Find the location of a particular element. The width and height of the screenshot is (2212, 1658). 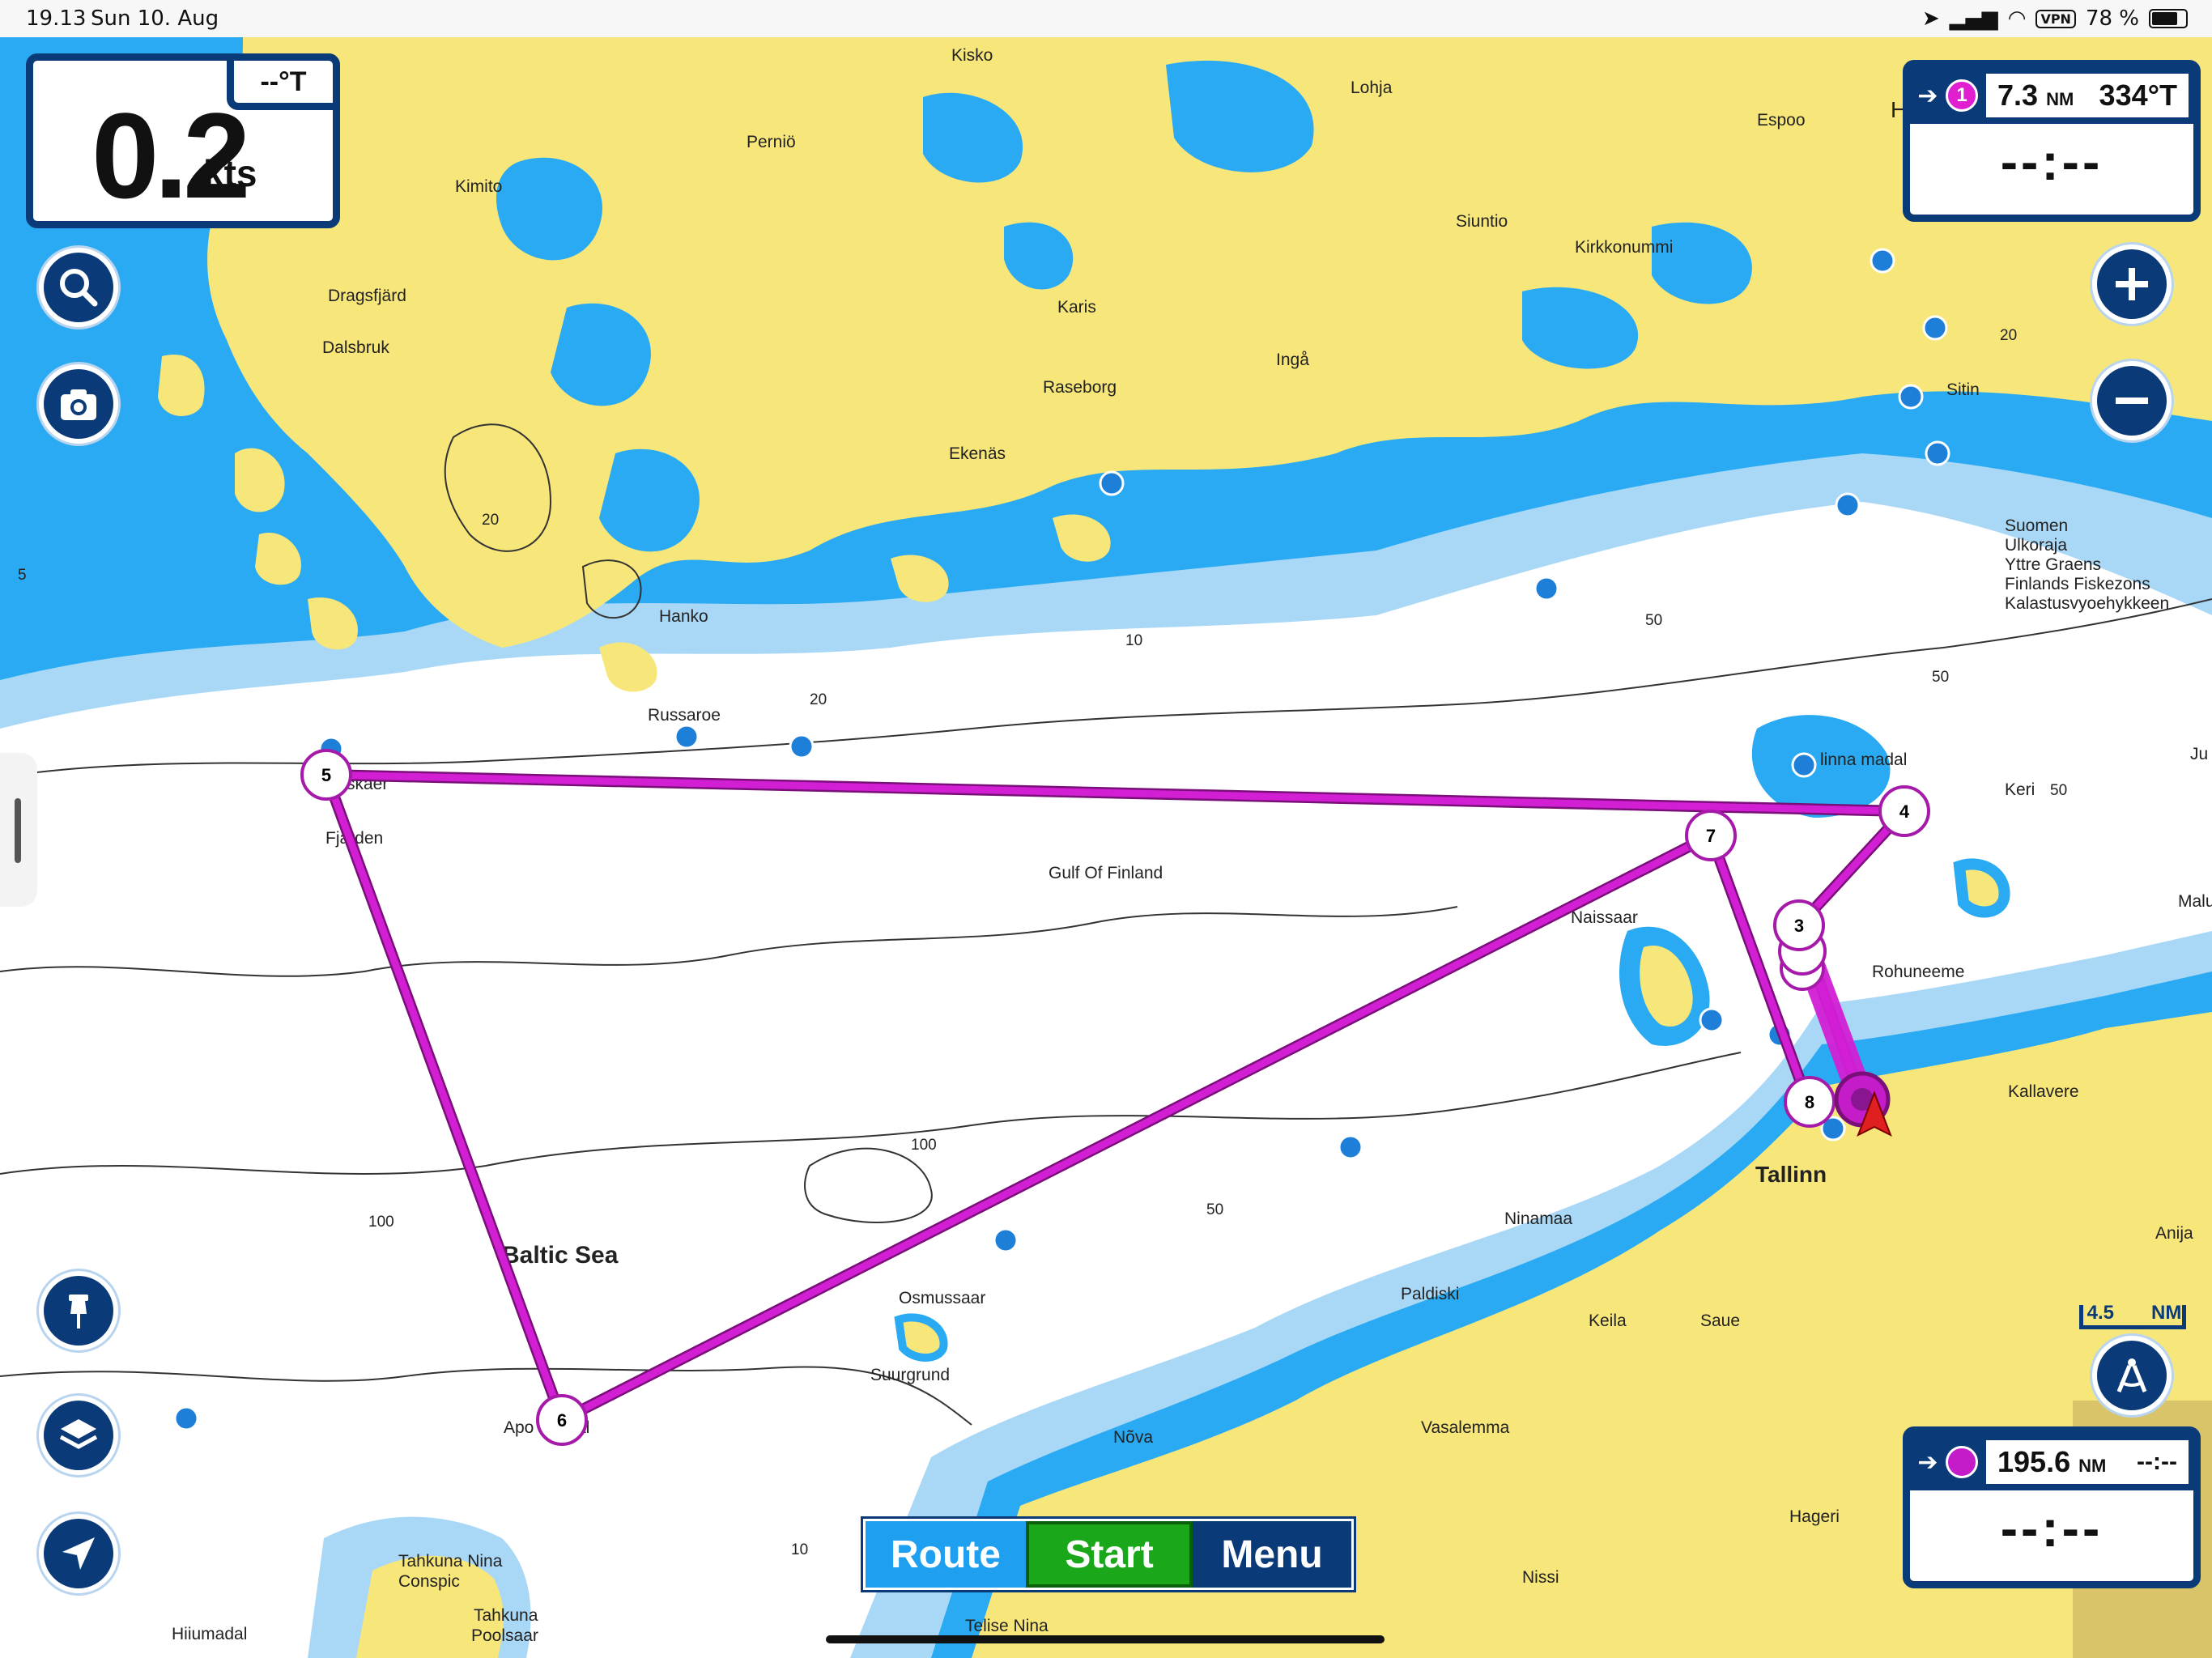

route-button: Route is located at coordinates (946, 1554).